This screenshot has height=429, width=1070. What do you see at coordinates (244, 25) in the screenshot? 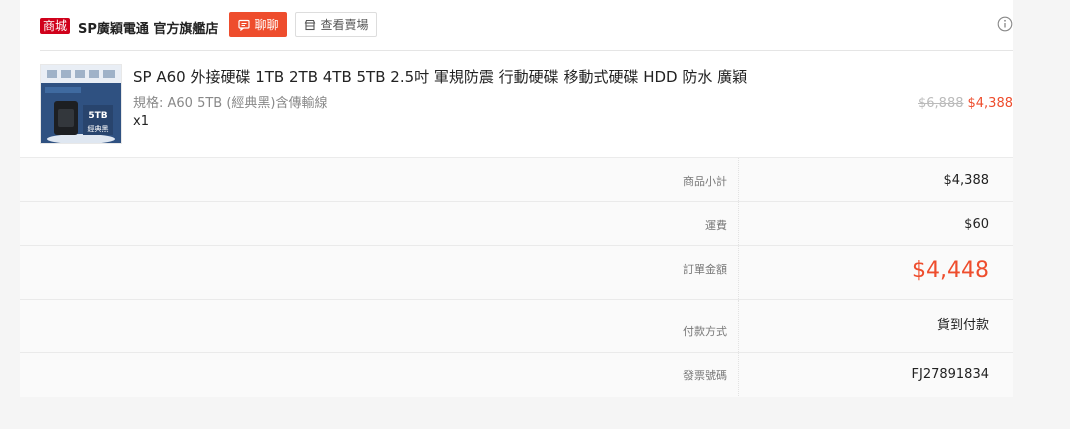
I see `chat-icon` at bounding box center [244, 25].